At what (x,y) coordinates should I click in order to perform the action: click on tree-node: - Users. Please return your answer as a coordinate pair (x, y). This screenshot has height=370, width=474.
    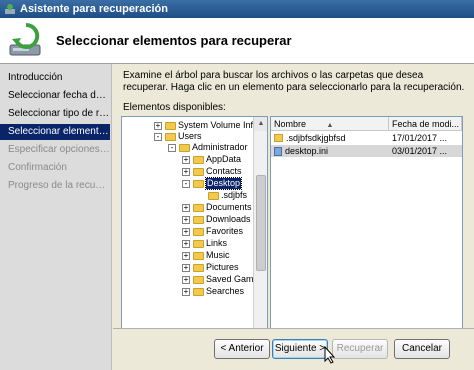
    Looking at the image, I should click on (178, 136).